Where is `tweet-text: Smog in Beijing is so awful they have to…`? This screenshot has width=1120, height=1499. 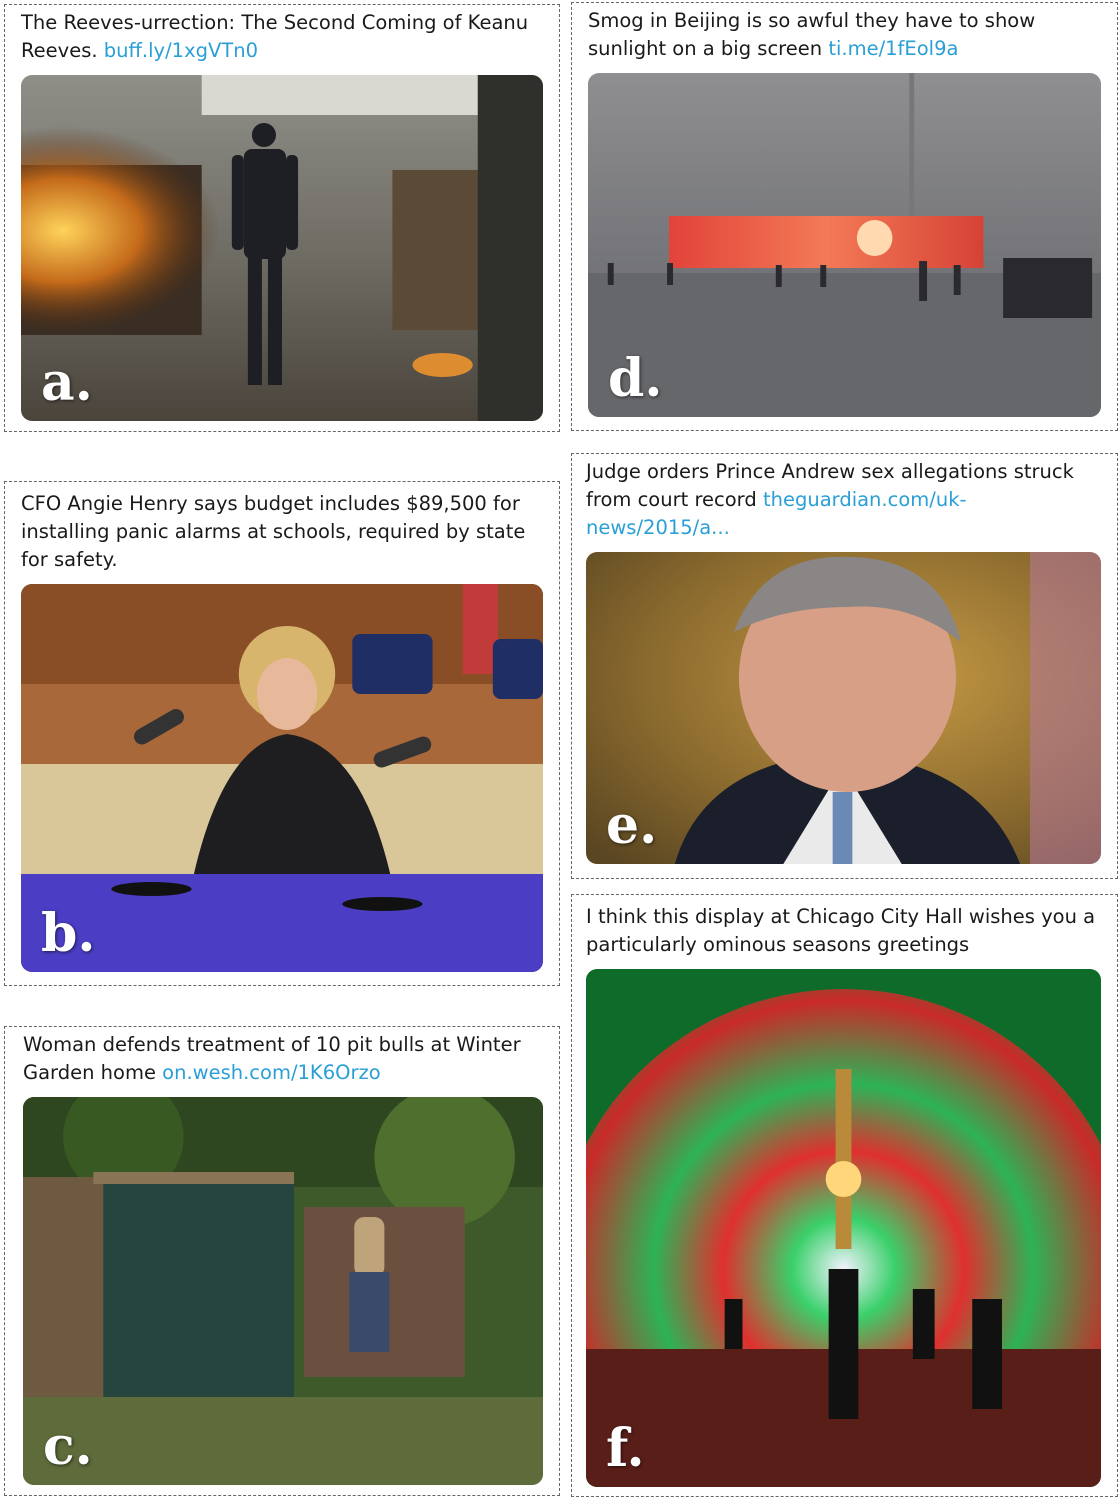
tweet-text: Smog in Beijing is so awful they have to… is located at coordinates (812, 34).